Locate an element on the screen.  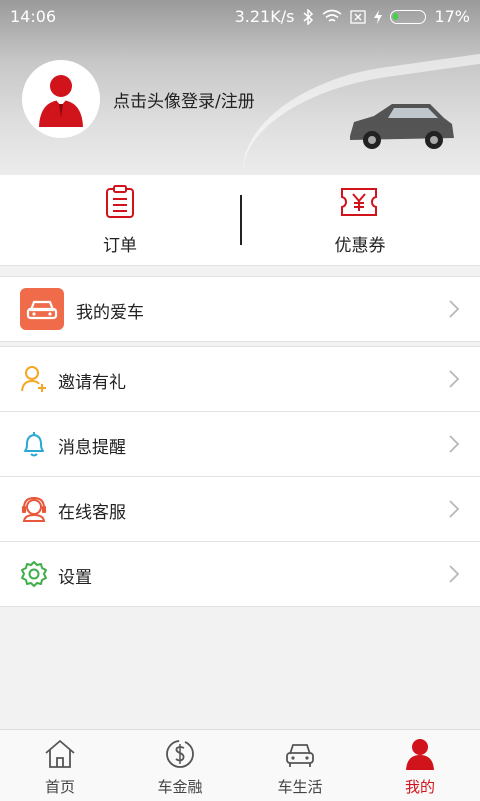
menu-item-label: 我的爱车 is located at coordinates (110, 313).